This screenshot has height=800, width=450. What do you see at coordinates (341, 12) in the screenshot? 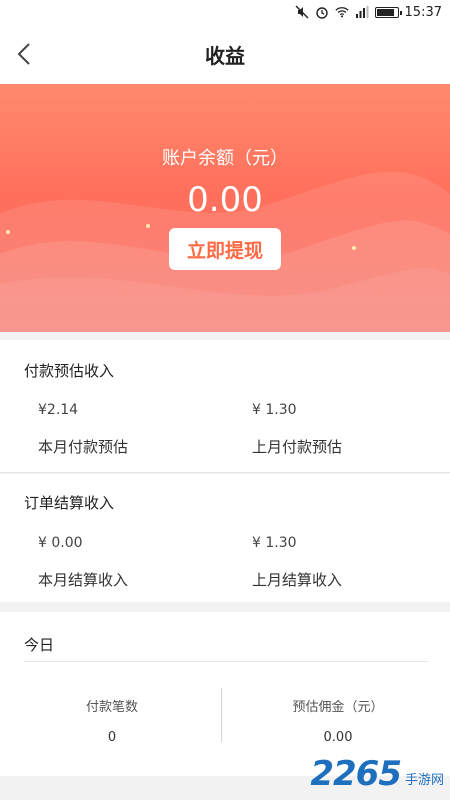
I see `wifi-icon` at bounding box center [341, 12].